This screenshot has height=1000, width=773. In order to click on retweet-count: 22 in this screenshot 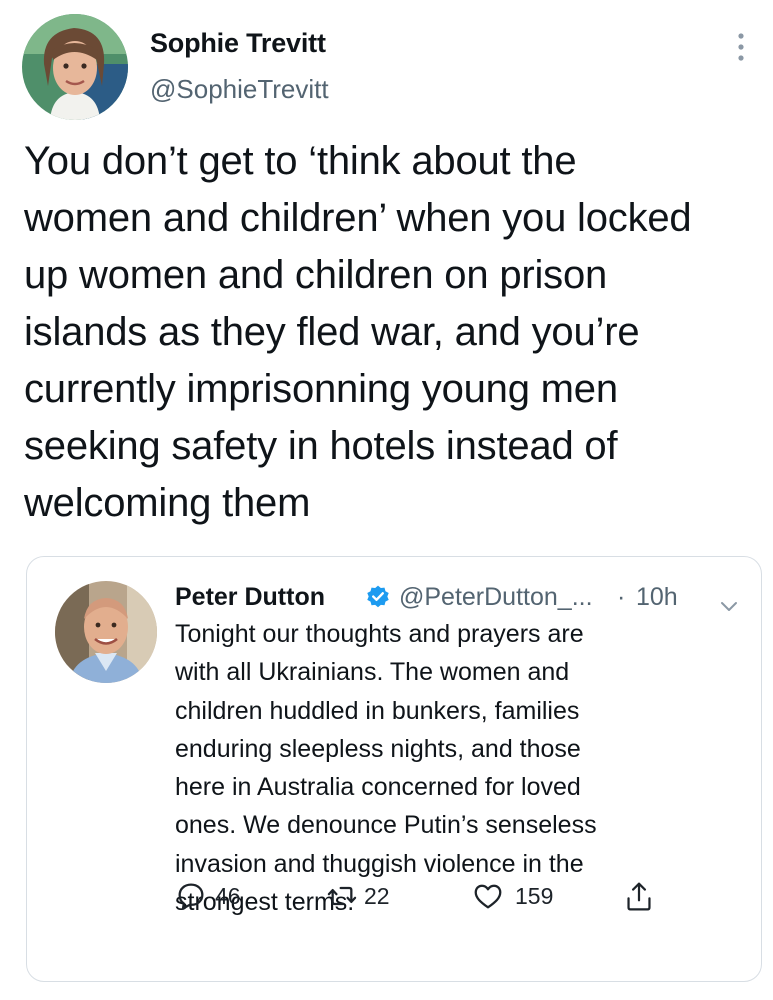, I will do `click(377, 896)`.